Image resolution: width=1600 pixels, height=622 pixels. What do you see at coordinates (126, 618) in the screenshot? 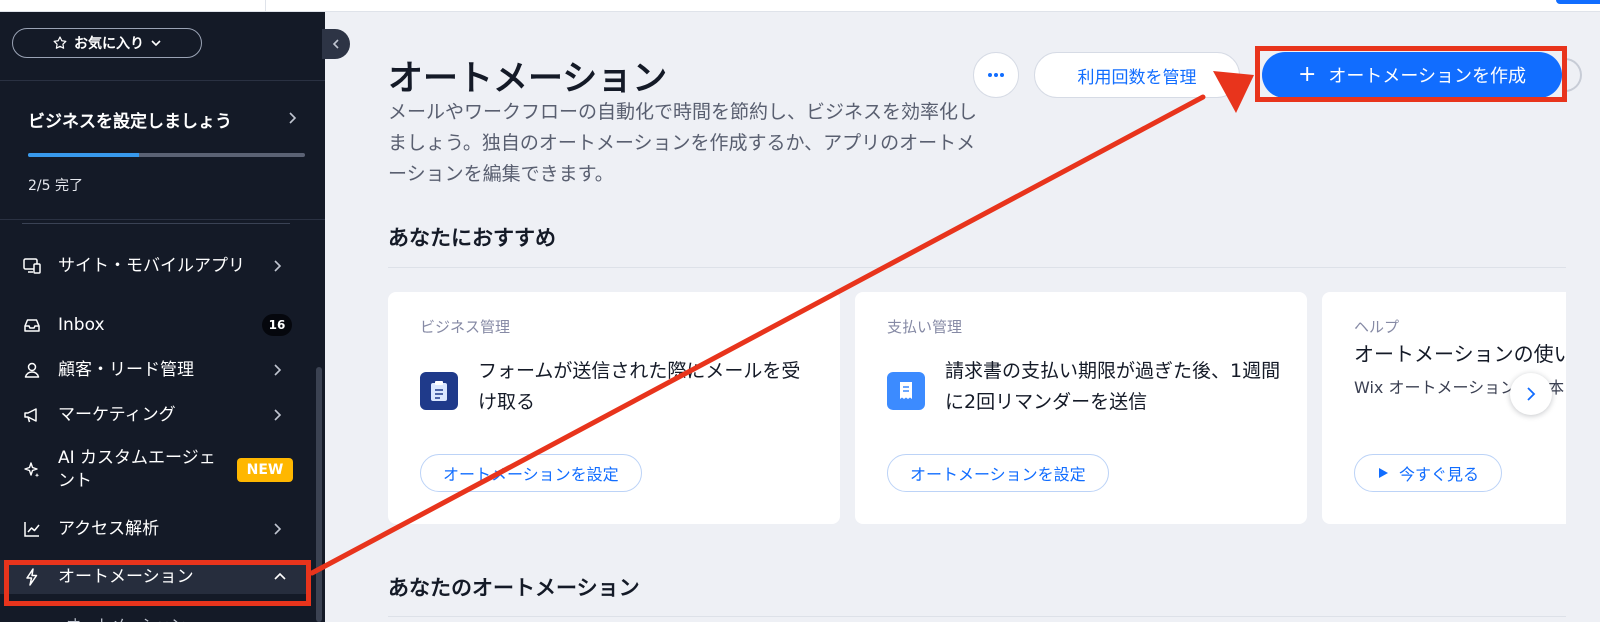
I see `sidebar-subitem-automations: オートメーション` at bounding box center [126, 618].